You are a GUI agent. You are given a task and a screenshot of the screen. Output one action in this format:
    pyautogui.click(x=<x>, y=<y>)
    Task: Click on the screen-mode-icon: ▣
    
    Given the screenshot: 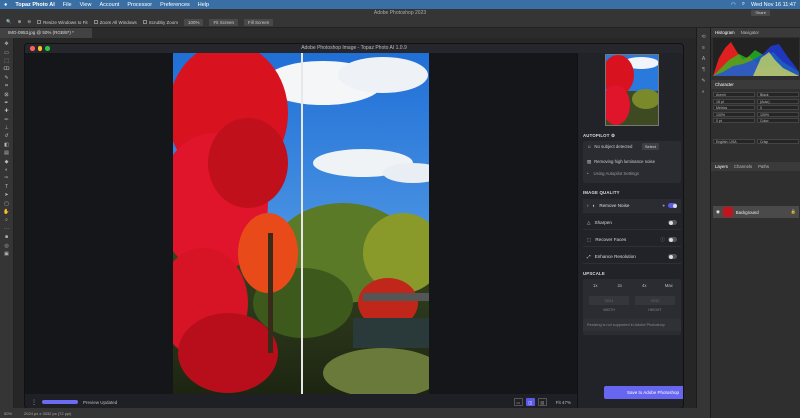 What is the action you would take?
    pyautogui.click(x=7, y=254)
    